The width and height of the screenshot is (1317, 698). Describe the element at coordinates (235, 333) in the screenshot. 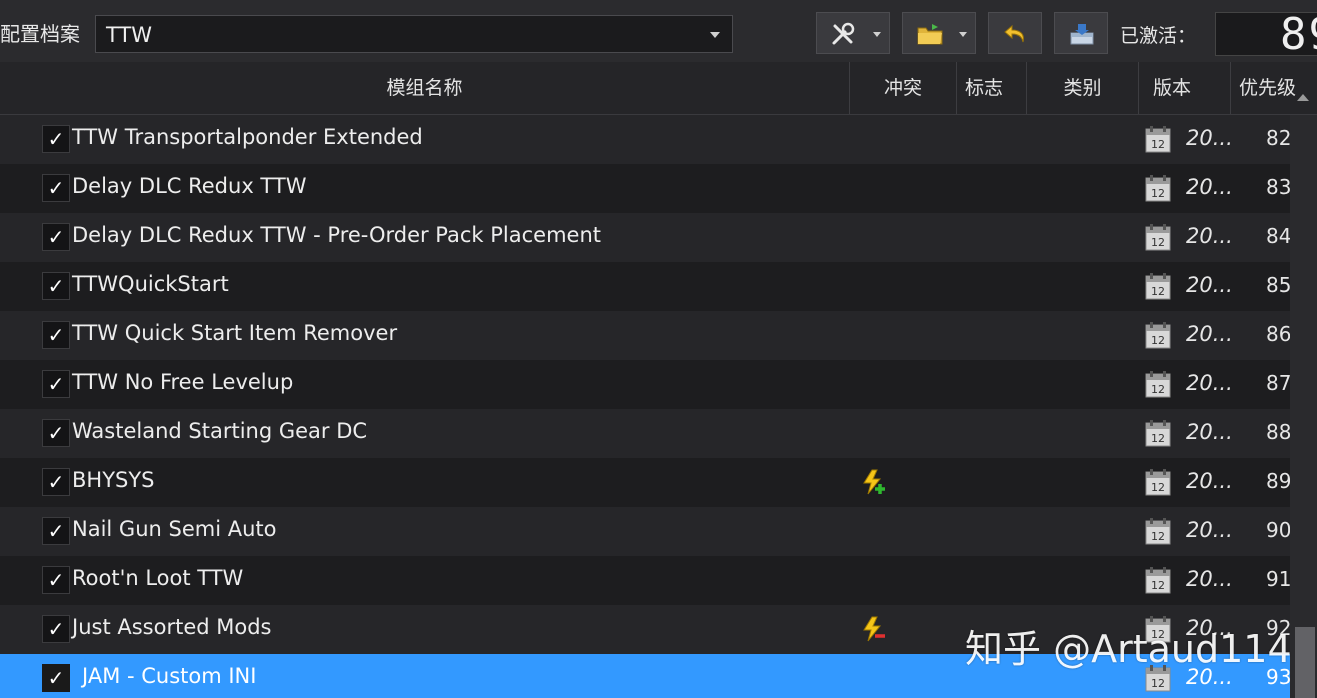

I see `mod-name: TTW Quick Start Item Remover` at that location.